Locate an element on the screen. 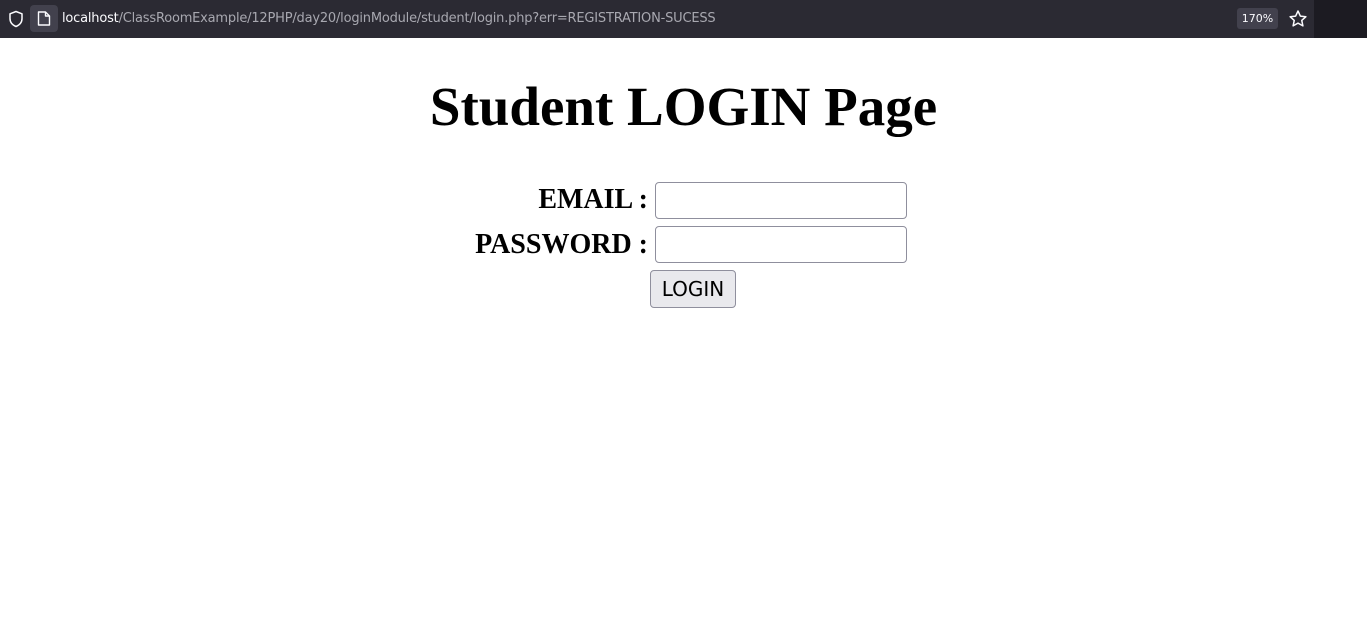  password-input is located at coordinates (781, 244).